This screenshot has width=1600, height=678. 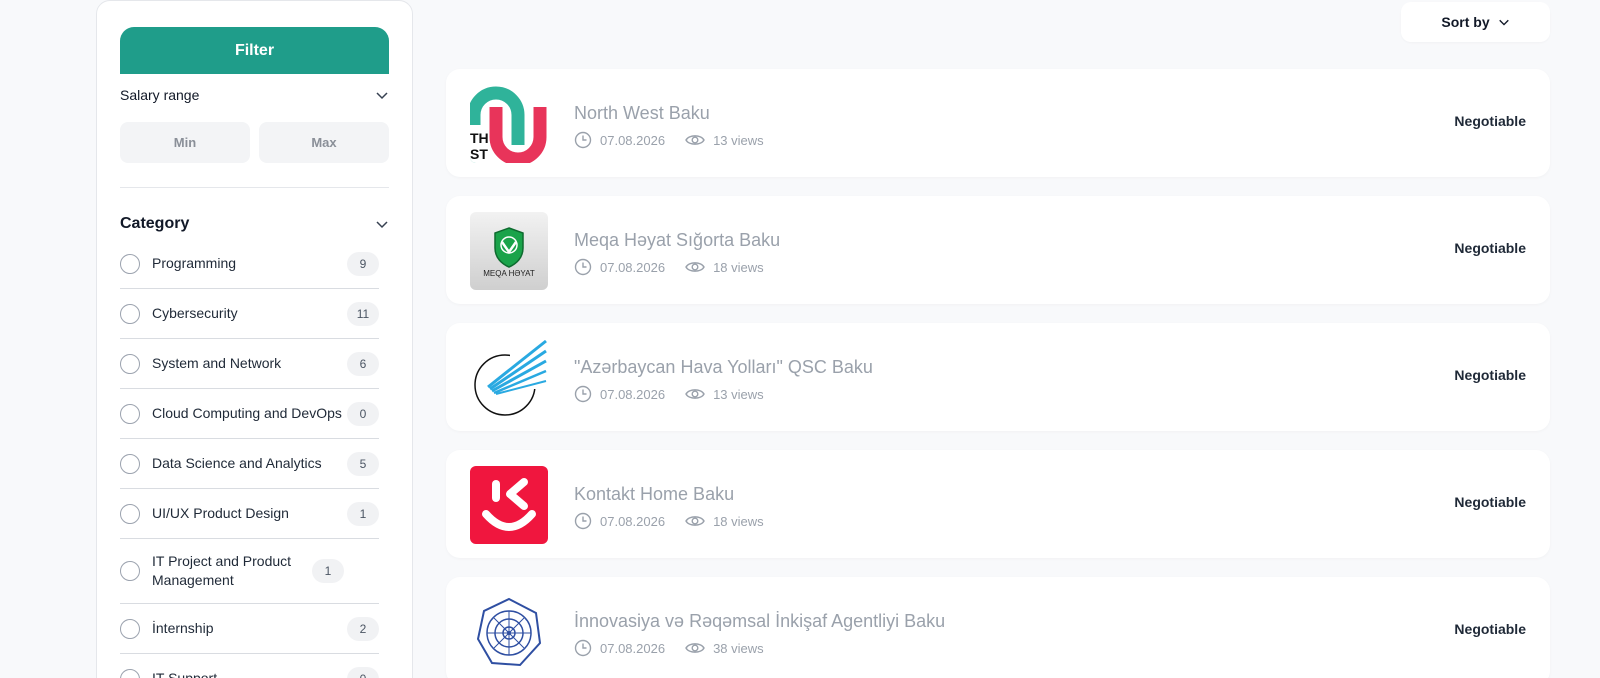 I want to click on company-logo: TH ST, so click(x=509, y=124).